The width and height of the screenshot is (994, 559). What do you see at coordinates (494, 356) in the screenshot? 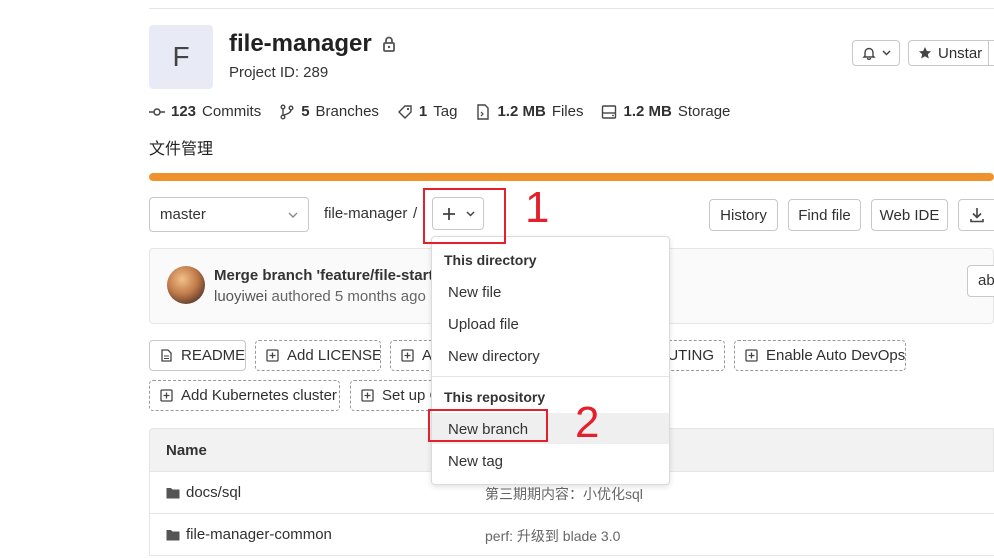
I see `menu-item-new-directory: New directory` at bounding box center [494, 356].